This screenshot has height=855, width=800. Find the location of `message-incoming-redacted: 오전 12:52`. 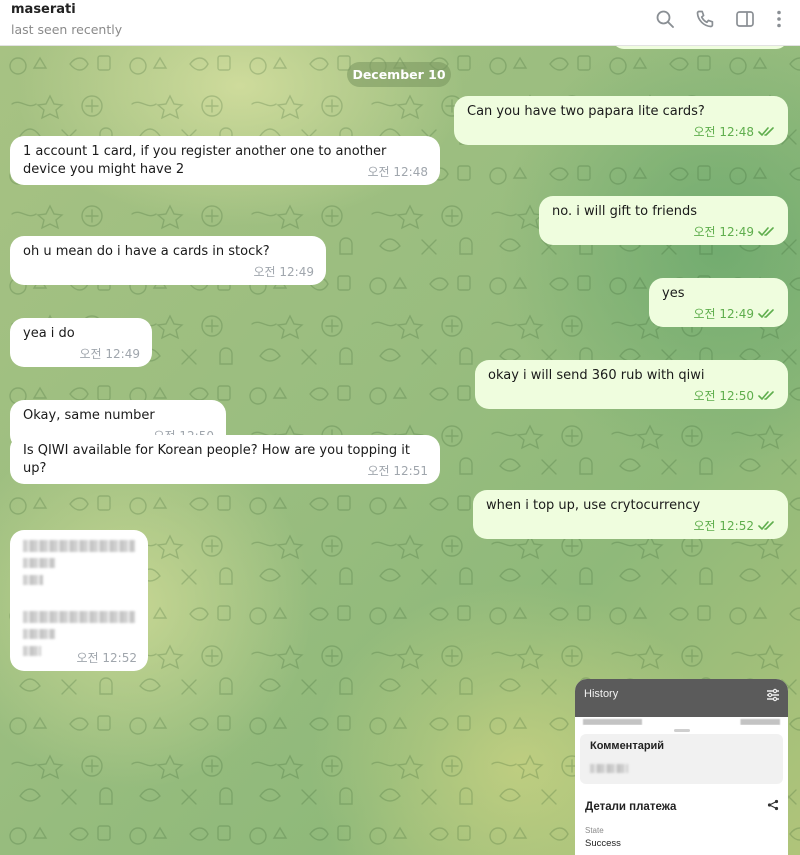

message-incoming-redacted: 오전 12:52 is located at coordinates (79, 600).